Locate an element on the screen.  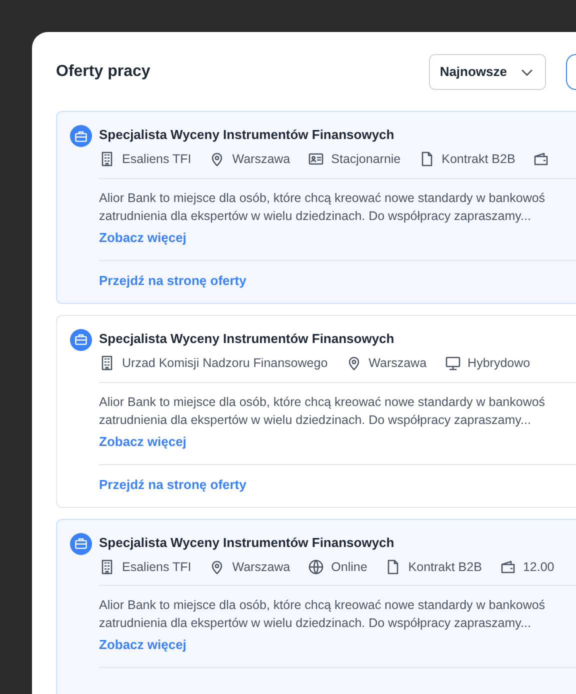
job-detail: Stacjonarnie is located at coordinates (366, 159).